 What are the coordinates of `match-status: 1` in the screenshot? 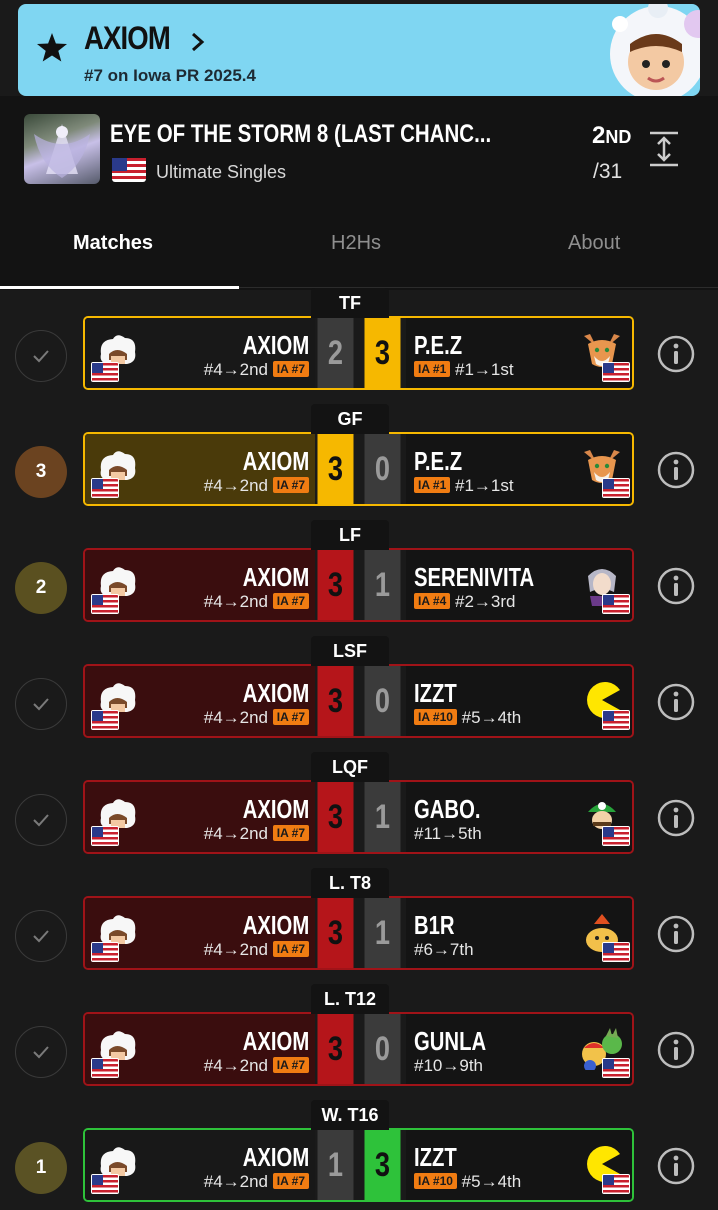 It's located at (41, 1168).